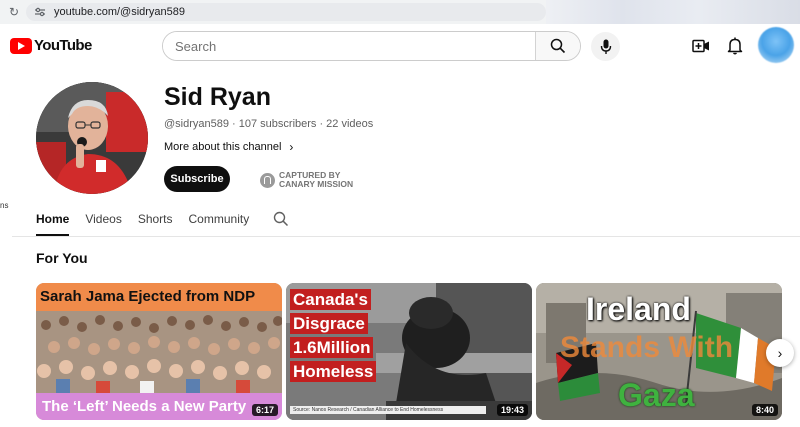 Image resolution: width=800 pixels, height=427 pixels. What do you see at coordinates (219, 220) in the screenshot?
I see `tab-community: Community` at bounding box center [219, 220].